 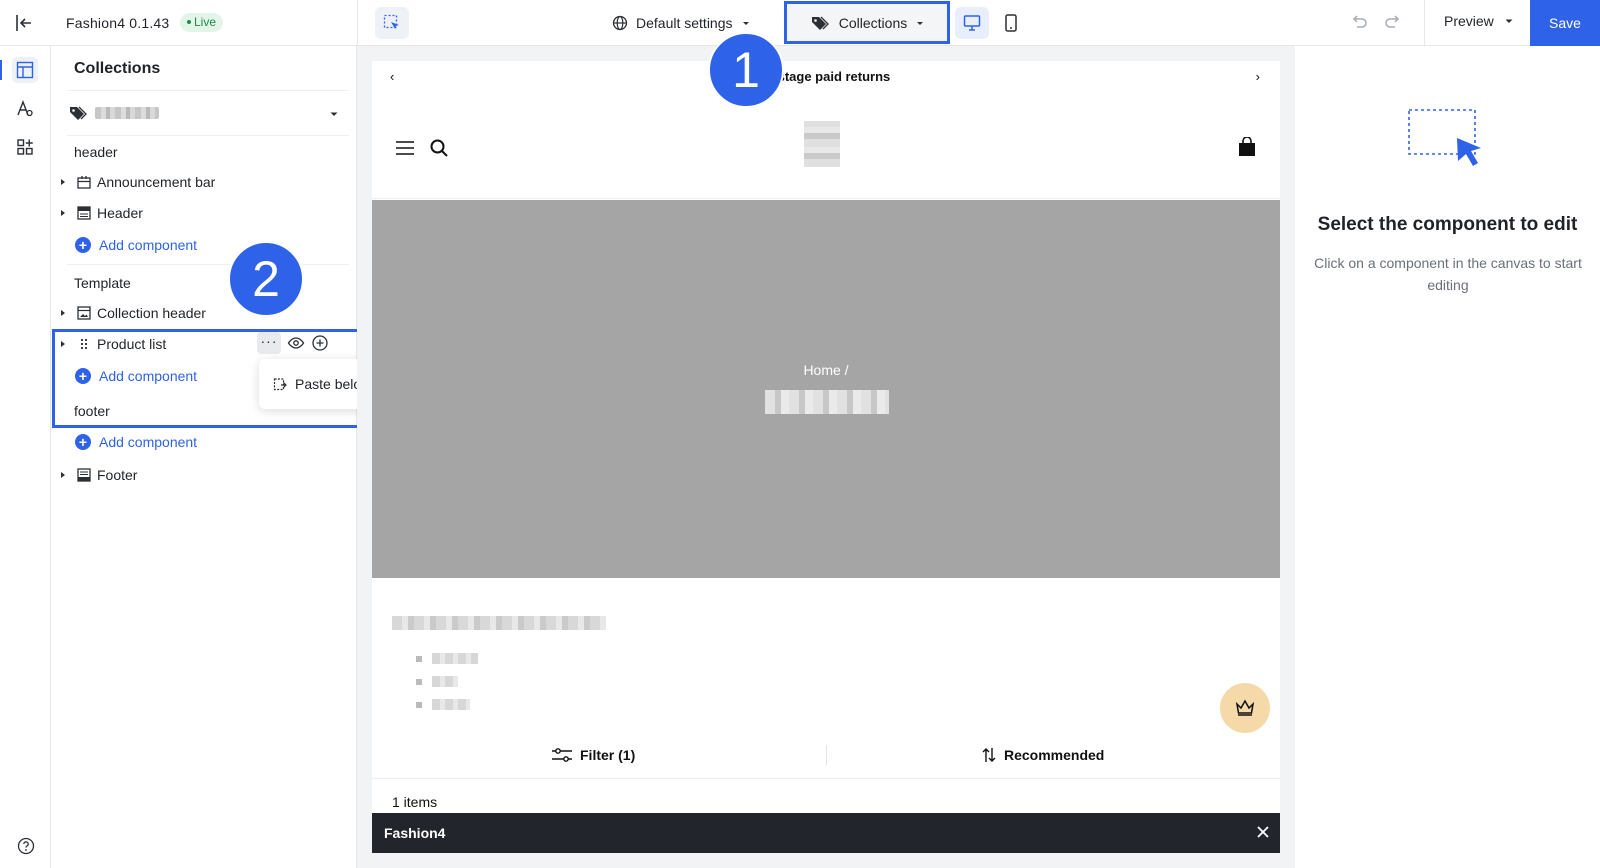 I want to click on add-component-button-header: + Add component, so click(x=136, y=245).